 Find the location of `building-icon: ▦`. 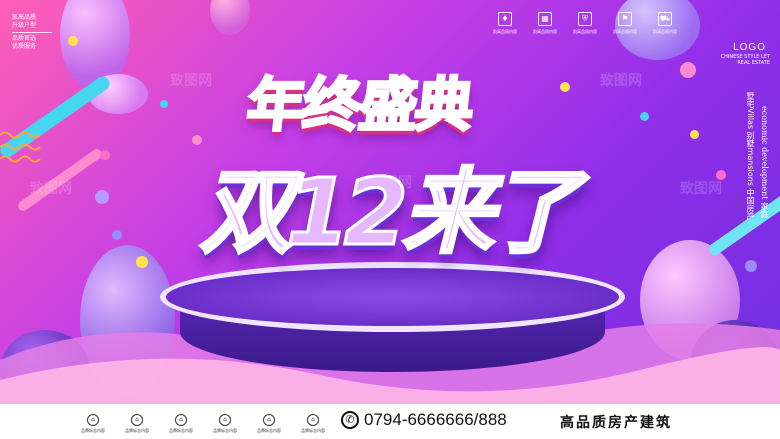

building-icon: ▦ is located at coordinates (545, 19).